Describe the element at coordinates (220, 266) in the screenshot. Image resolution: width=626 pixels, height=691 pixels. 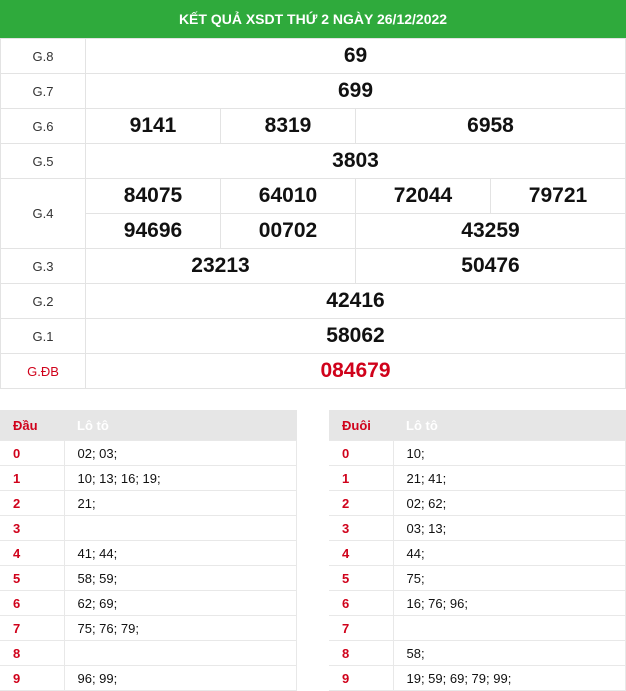
I see `prize-number: 23213` at that location.